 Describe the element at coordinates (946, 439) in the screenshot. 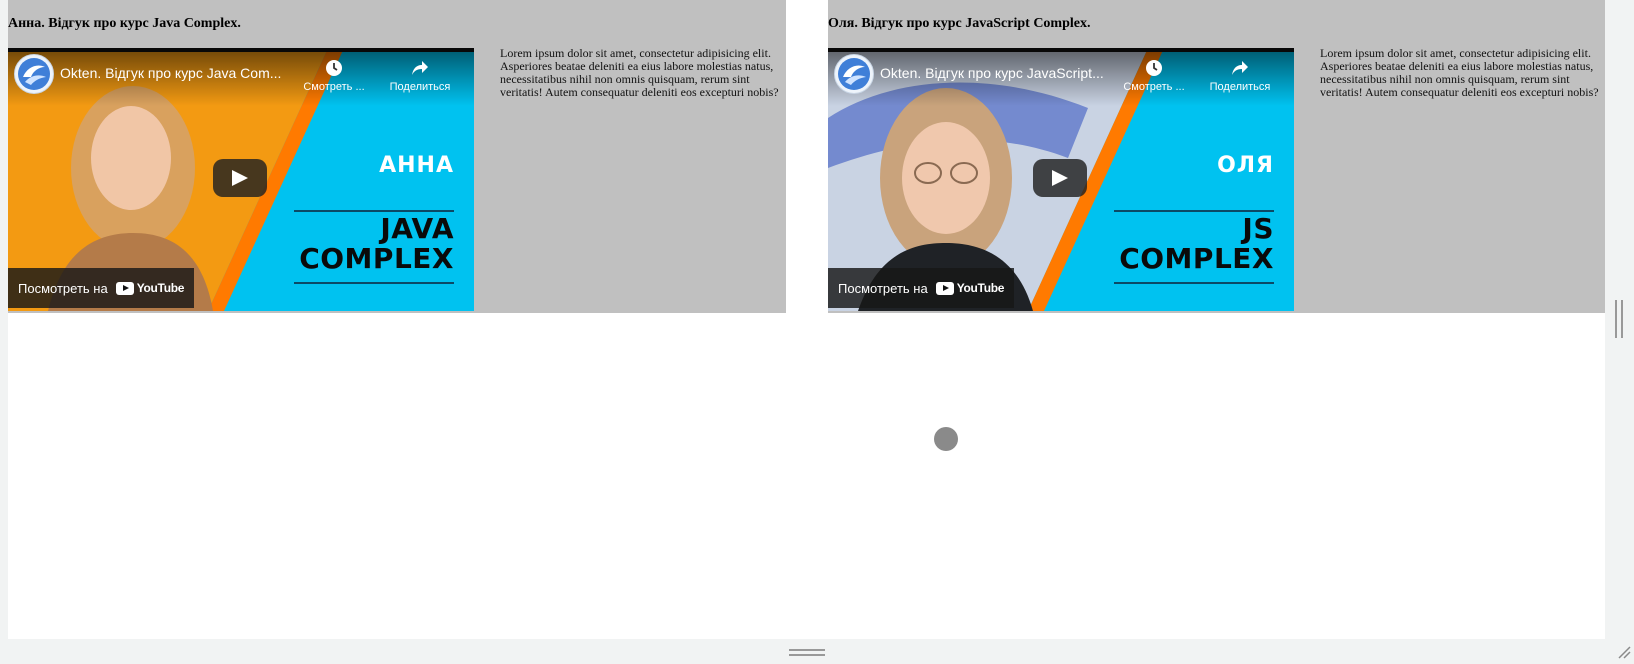

I see `loading-spinner-icon` at that location.